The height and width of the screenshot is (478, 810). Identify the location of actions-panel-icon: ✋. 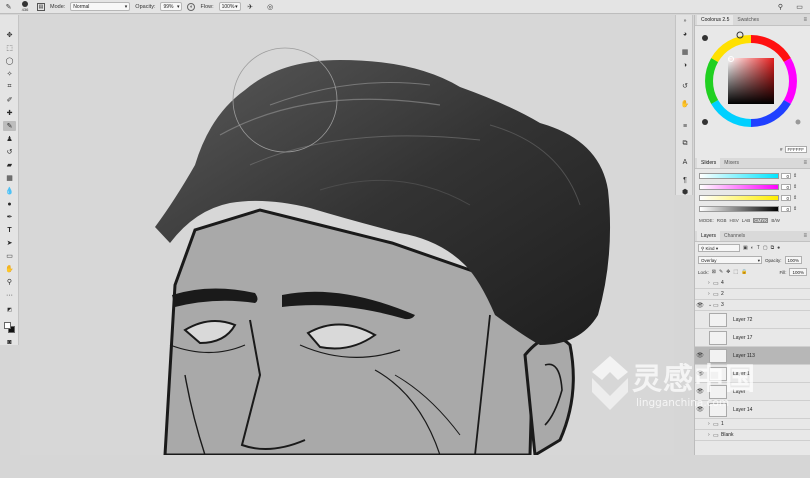
(685, 104).